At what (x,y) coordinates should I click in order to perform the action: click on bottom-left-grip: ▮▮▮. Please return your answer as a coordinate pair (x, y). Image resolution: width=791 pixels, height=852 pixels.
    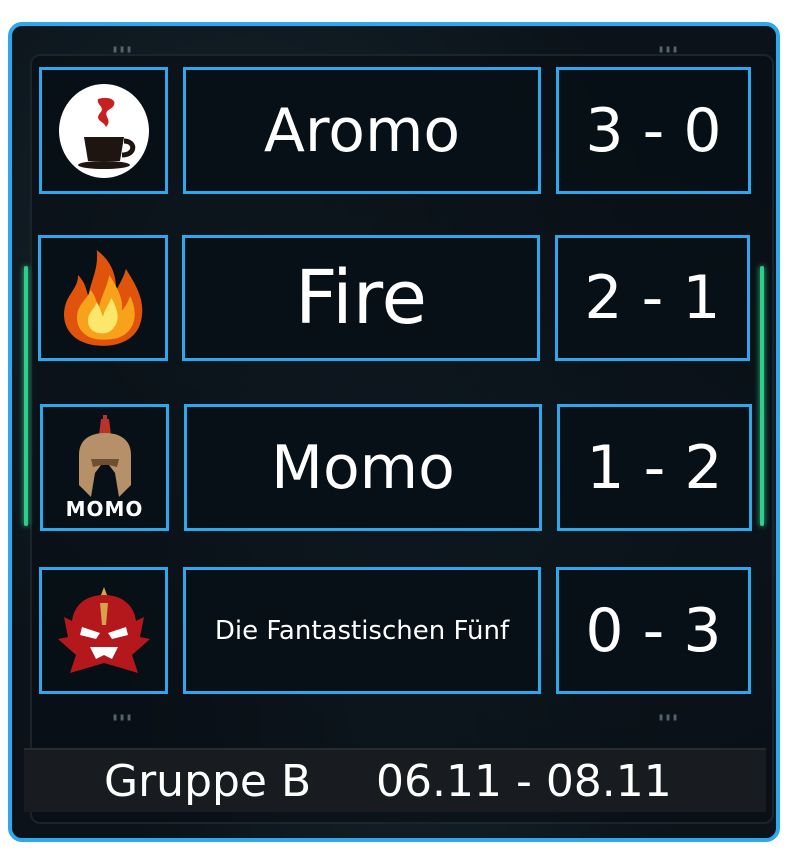
    Looking at the image, I should click on (123, 717).